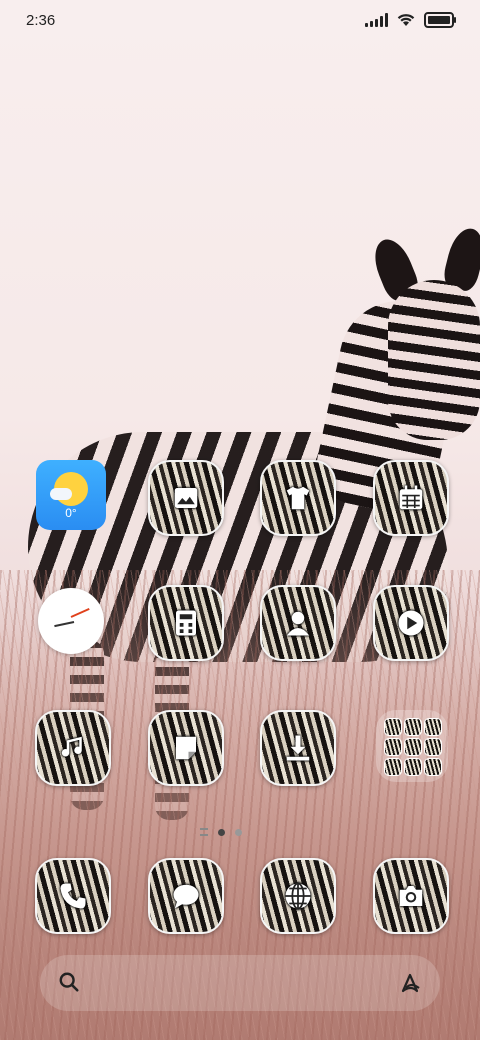  I want to click on clock-second-hand, so click(80, 612).